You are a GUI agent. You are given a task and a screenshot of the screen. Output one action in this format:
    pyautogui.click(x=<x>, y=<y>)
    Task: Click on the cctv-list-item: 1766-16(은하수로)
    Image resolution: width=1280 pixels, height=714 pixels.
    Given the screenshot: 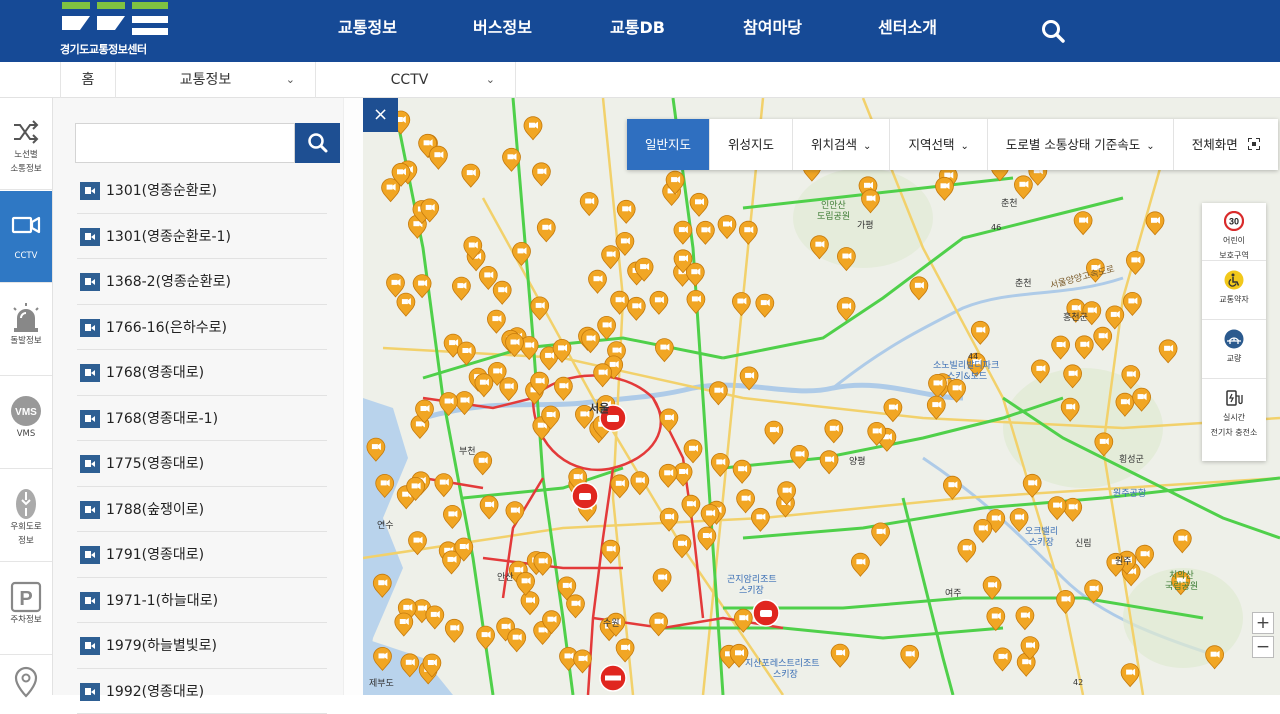 What is the action you would take?
    pyautogui.click(x=202, y=328)
    